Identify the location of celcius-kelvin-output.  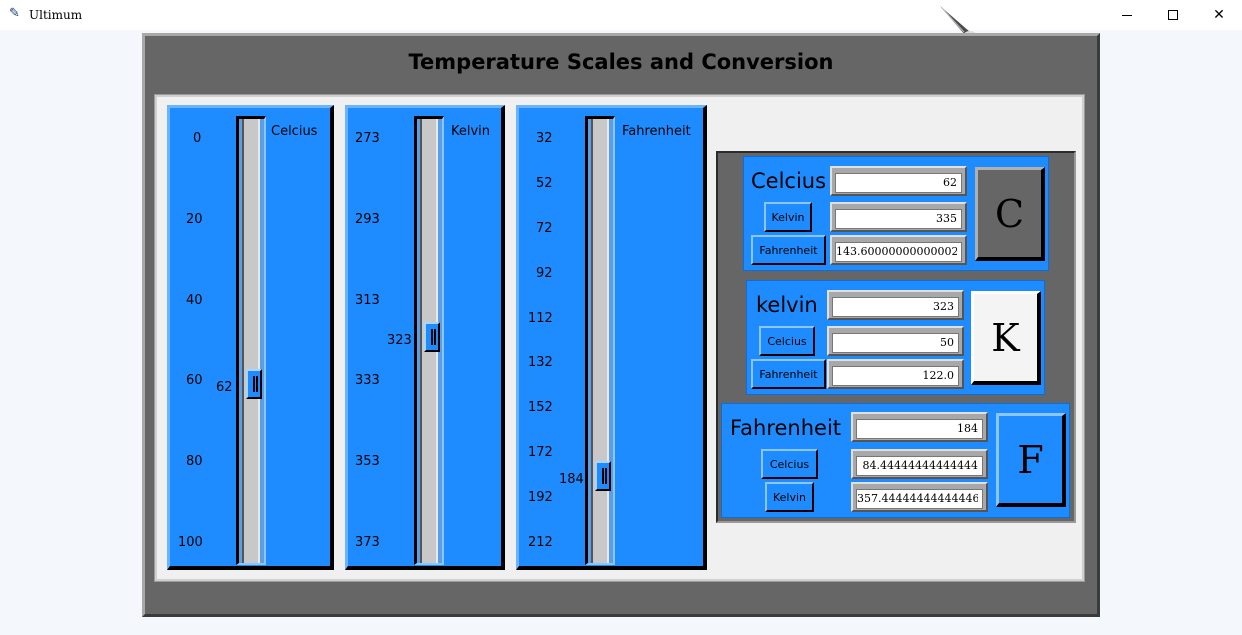
(898, 218).